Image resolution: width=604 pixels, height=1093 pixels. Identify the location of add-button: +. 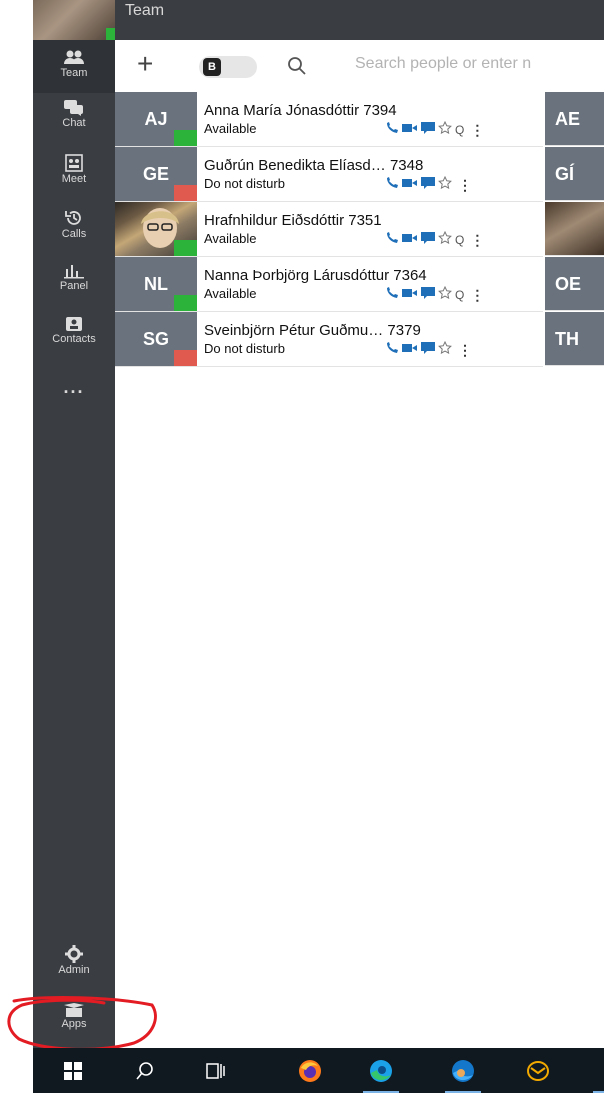
(145, 64).